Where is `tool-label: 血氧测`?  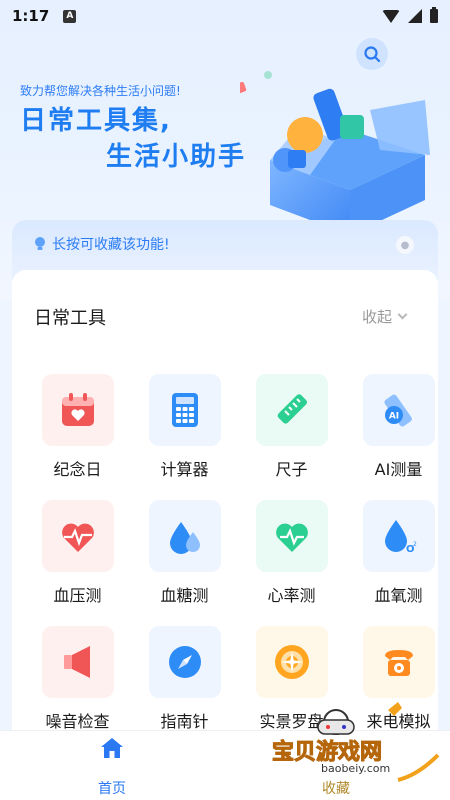 tool-label: 血氧测 is located at coordinates (398, 595).